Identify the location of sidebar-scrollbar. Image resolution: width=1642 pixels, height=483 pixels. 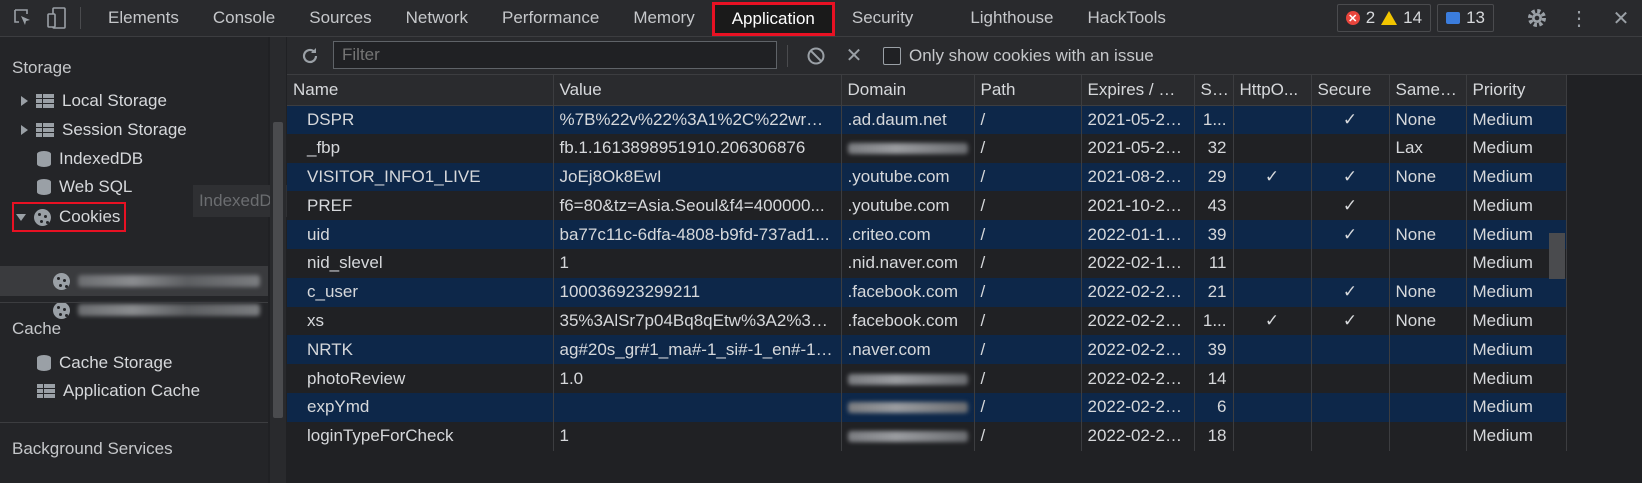
(278, 260).